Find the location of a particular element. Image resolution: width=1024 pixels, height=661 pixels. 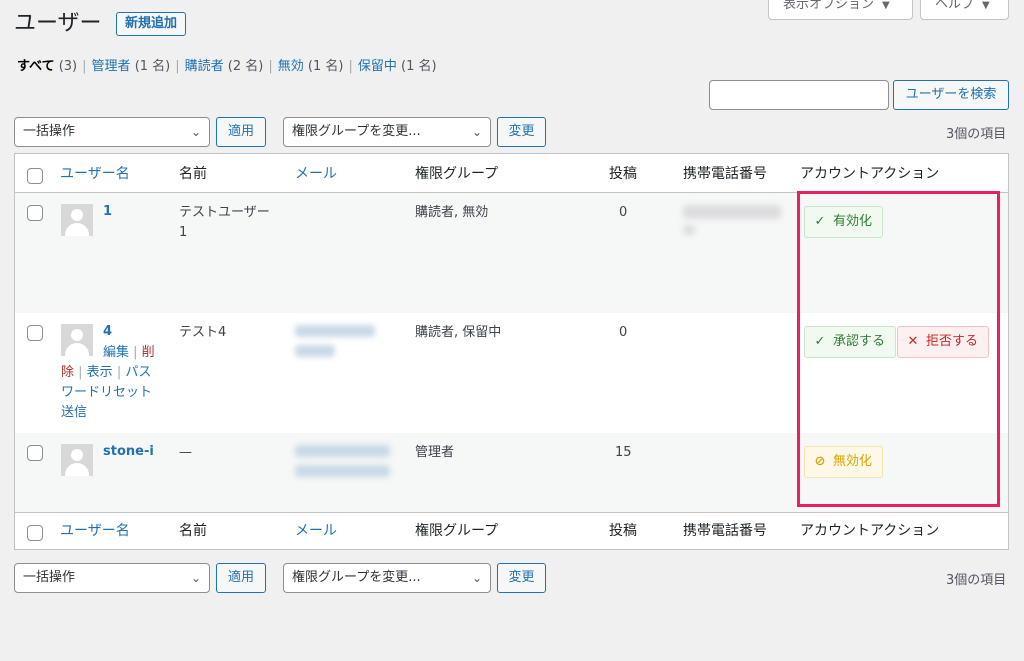

password-reset-link: パス is located at coordinates (138, 372).